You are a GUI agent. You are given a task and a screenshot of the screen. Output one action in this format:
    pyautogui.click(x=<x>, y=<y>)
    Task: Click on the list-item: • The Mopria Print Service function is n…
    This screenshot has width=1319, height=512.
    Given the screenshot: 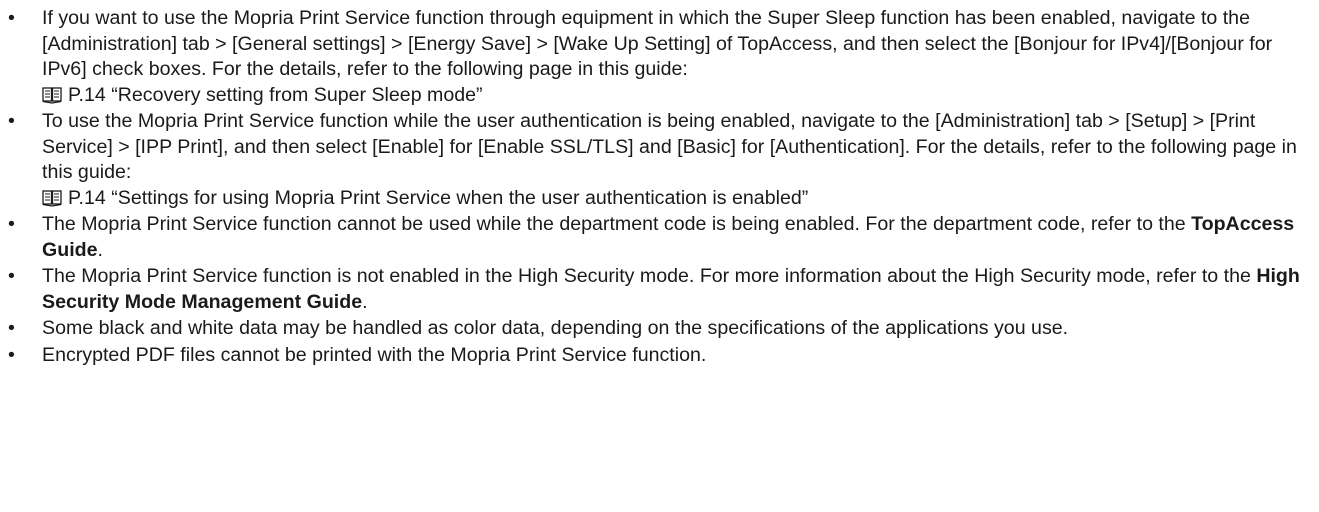 What is the action you would take?
    pyautogui.click(x=660, y=289)
    